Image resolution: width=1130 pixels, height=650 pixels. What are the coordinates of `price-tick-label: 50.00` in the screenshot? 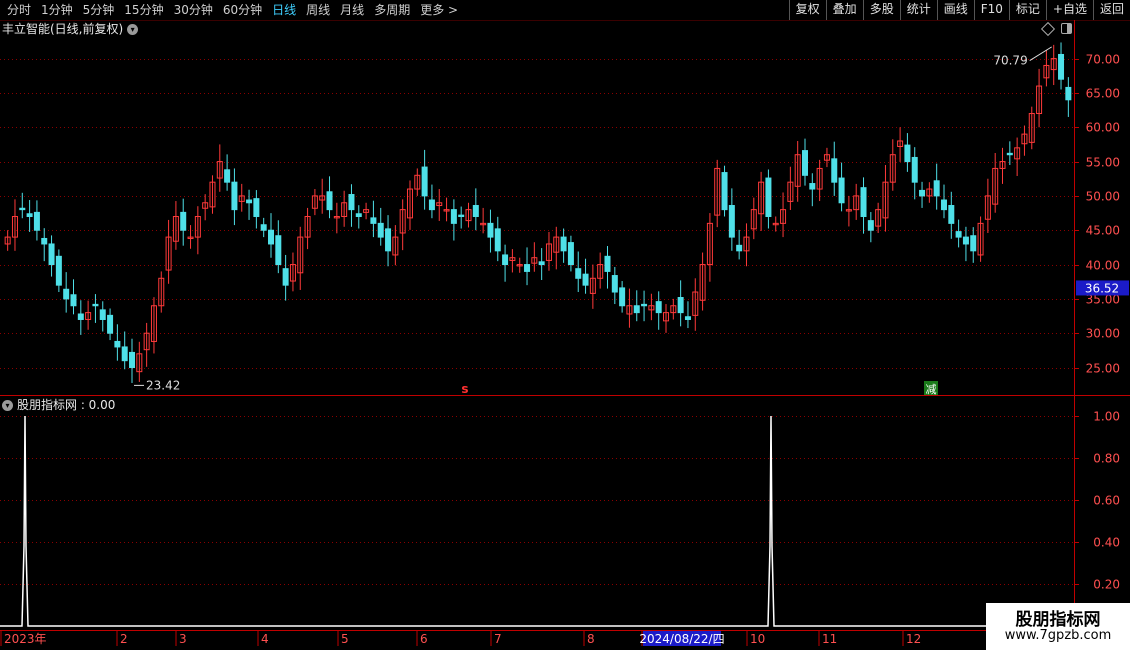 It's located at (1103, 197).